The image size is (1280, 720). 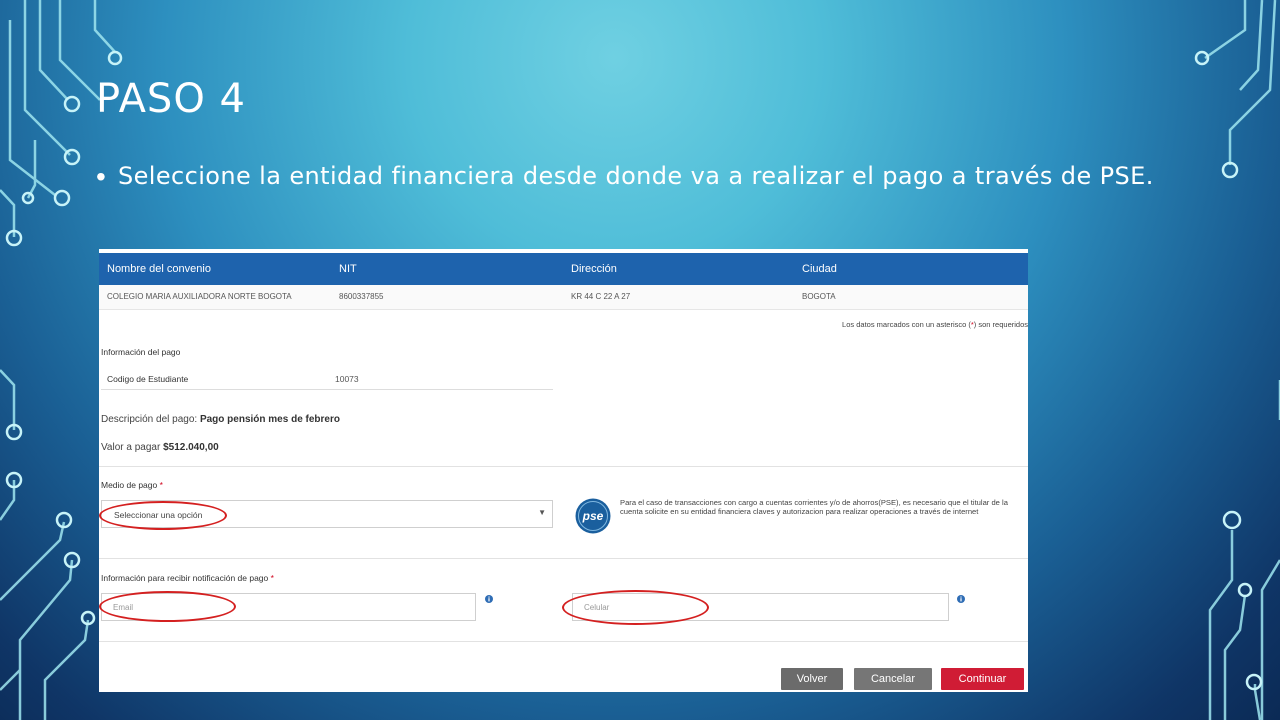 I want to click on agreement-table-header: Nombre del convenio NIT Dirección Ciudad, so click(x=563, y=269).